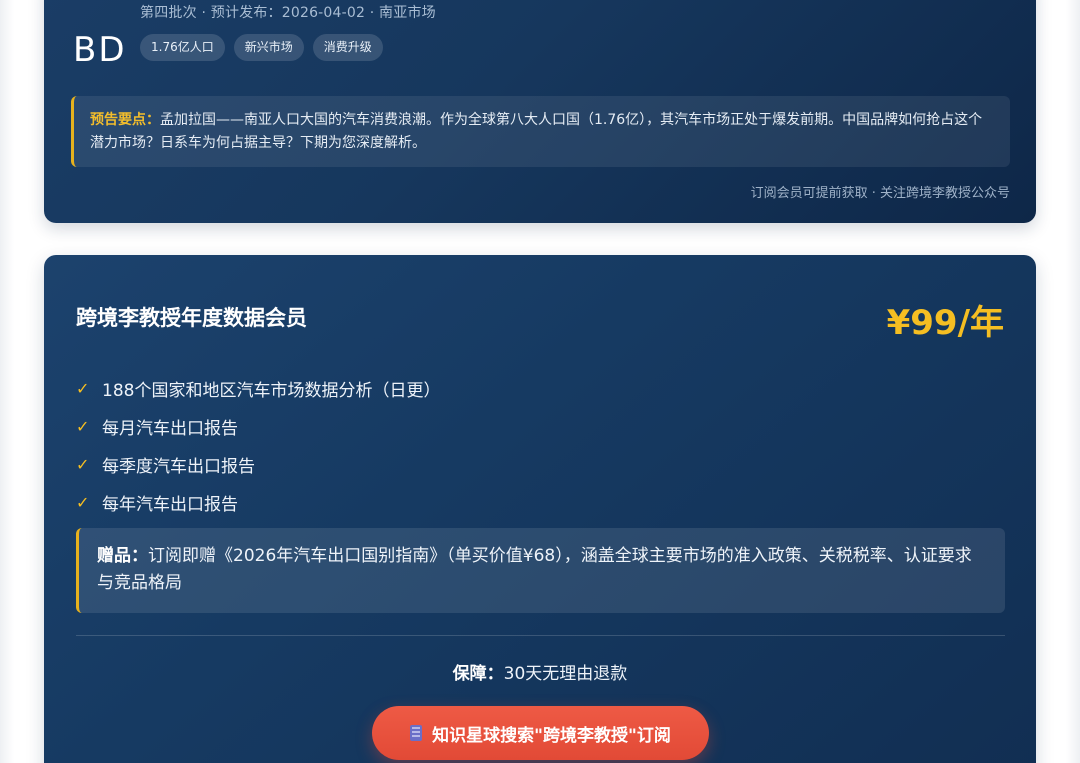 The height and width of the screenshot is (763, 1080). What do you see at coordinates (478, 674) in the screenshot?
I see `guarantee-label: 保障：` at bounding box center [478, 674].